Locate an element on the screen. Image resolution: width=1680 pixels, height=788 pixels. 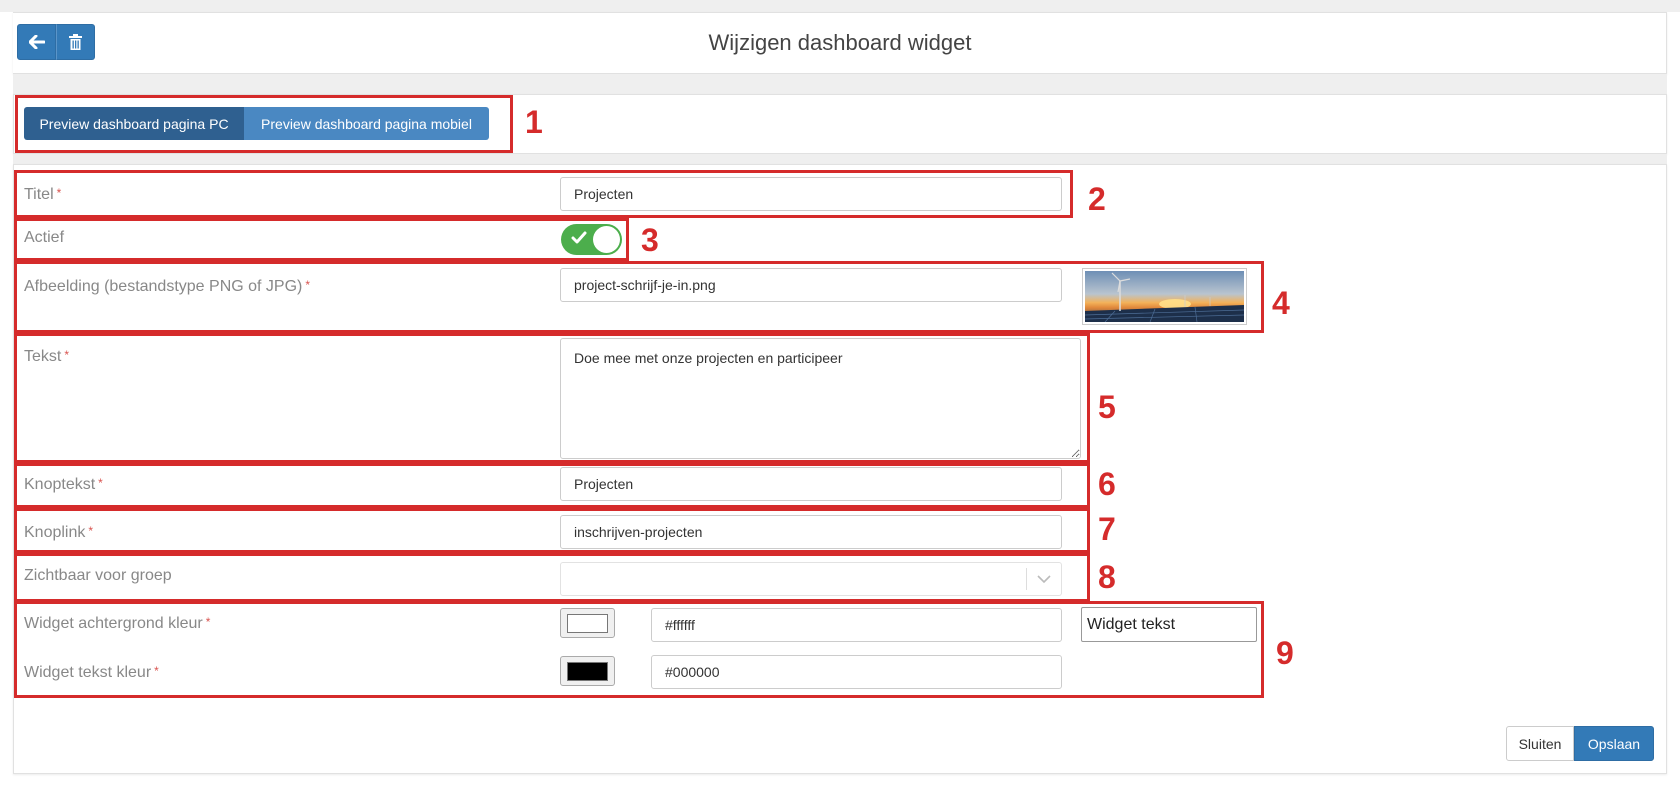
button-text-input: Projecten is located at coordinates (811, 484).